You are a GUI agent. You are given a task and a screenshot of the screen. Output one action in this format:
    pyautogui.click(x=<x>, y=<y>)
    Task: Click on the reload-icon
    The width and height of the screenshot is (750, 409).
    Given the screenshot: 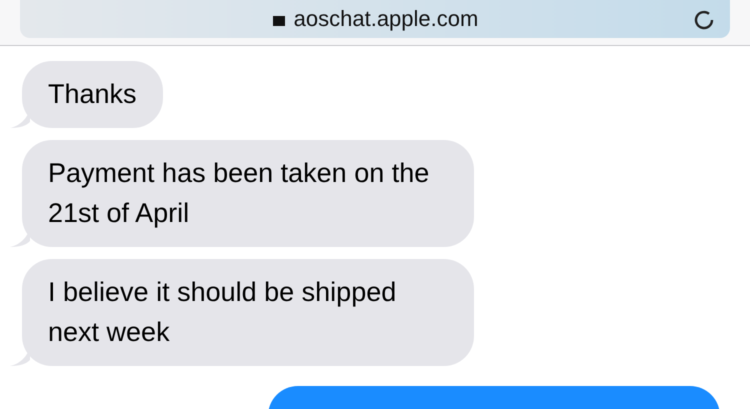 What is the action you would take?
    pyautogui.click(x=704, y=20)
    